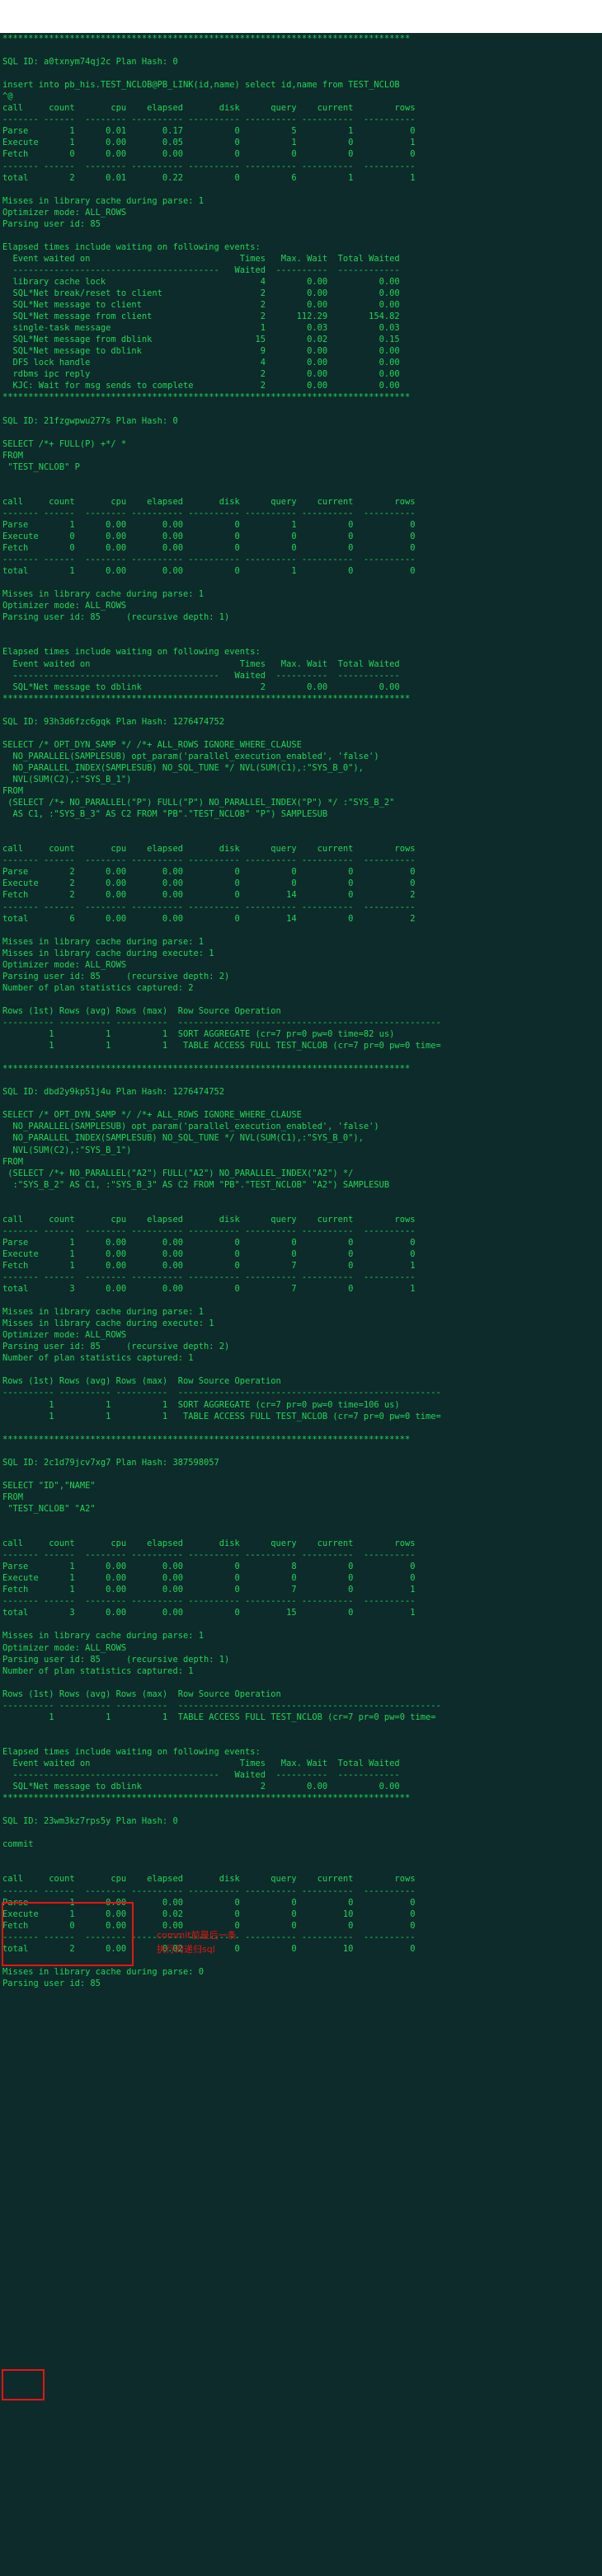 This screenshot has height=2576, width=602. What do you see at coordinates (201, 363) in the screenshot?
I see `terminal-line: DFS lock handle 4 0.00 0.00` at bounding box center [201, 363].